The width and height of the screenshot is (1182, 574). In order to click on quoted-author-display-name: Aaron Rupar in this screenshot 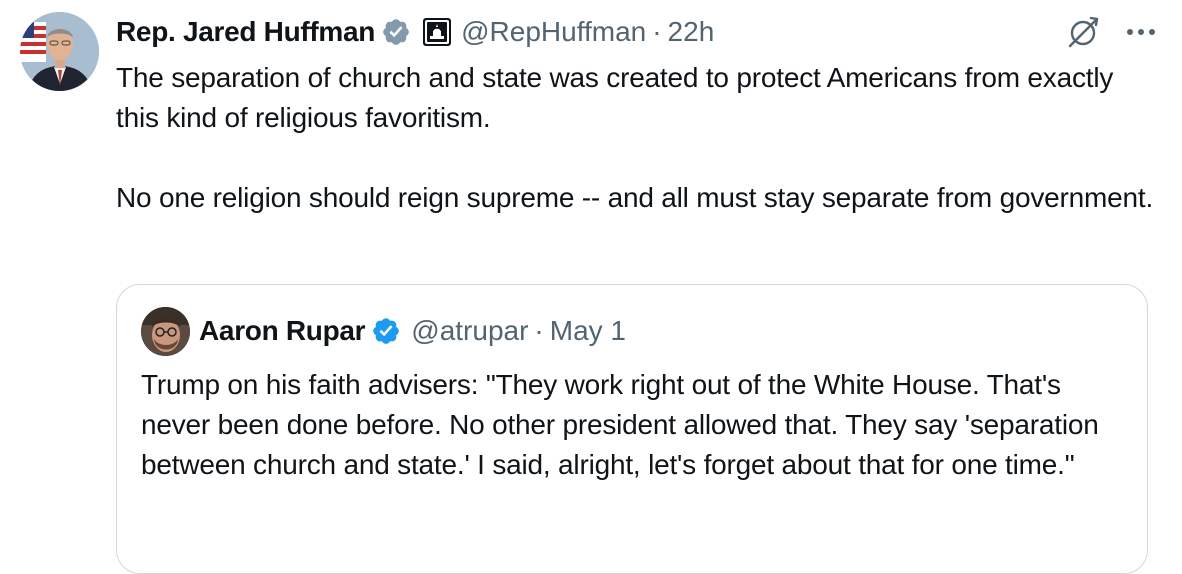, I will do `click(282, 331)`.